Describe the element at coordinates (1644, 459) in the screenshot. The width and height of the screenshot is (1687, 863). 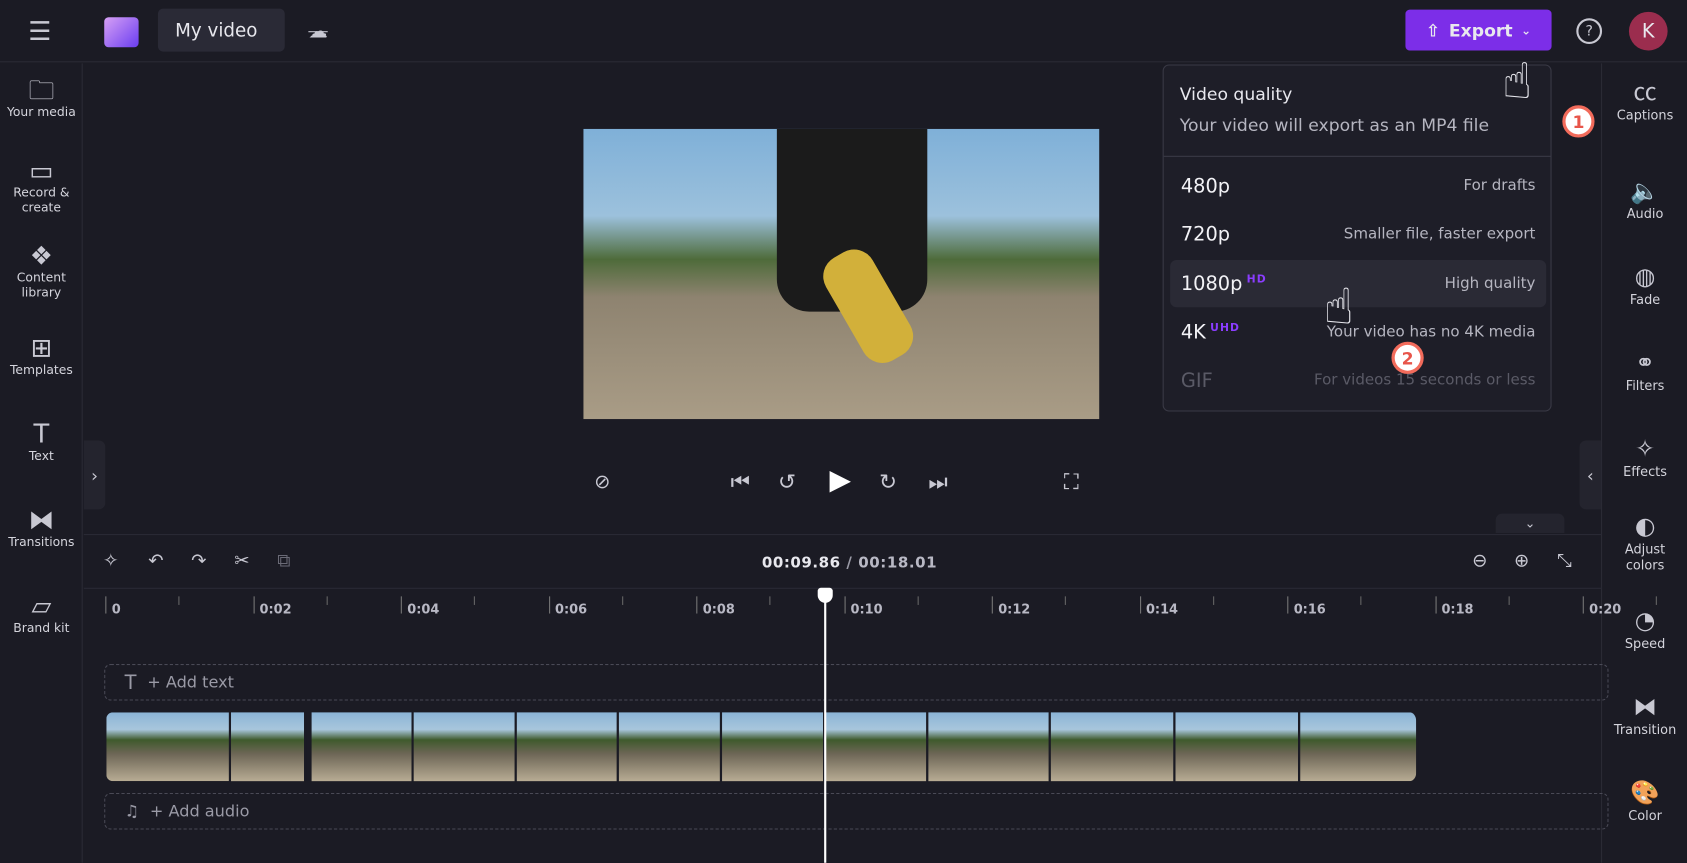
I see `nav-effects: ✧ Effects` at that location.